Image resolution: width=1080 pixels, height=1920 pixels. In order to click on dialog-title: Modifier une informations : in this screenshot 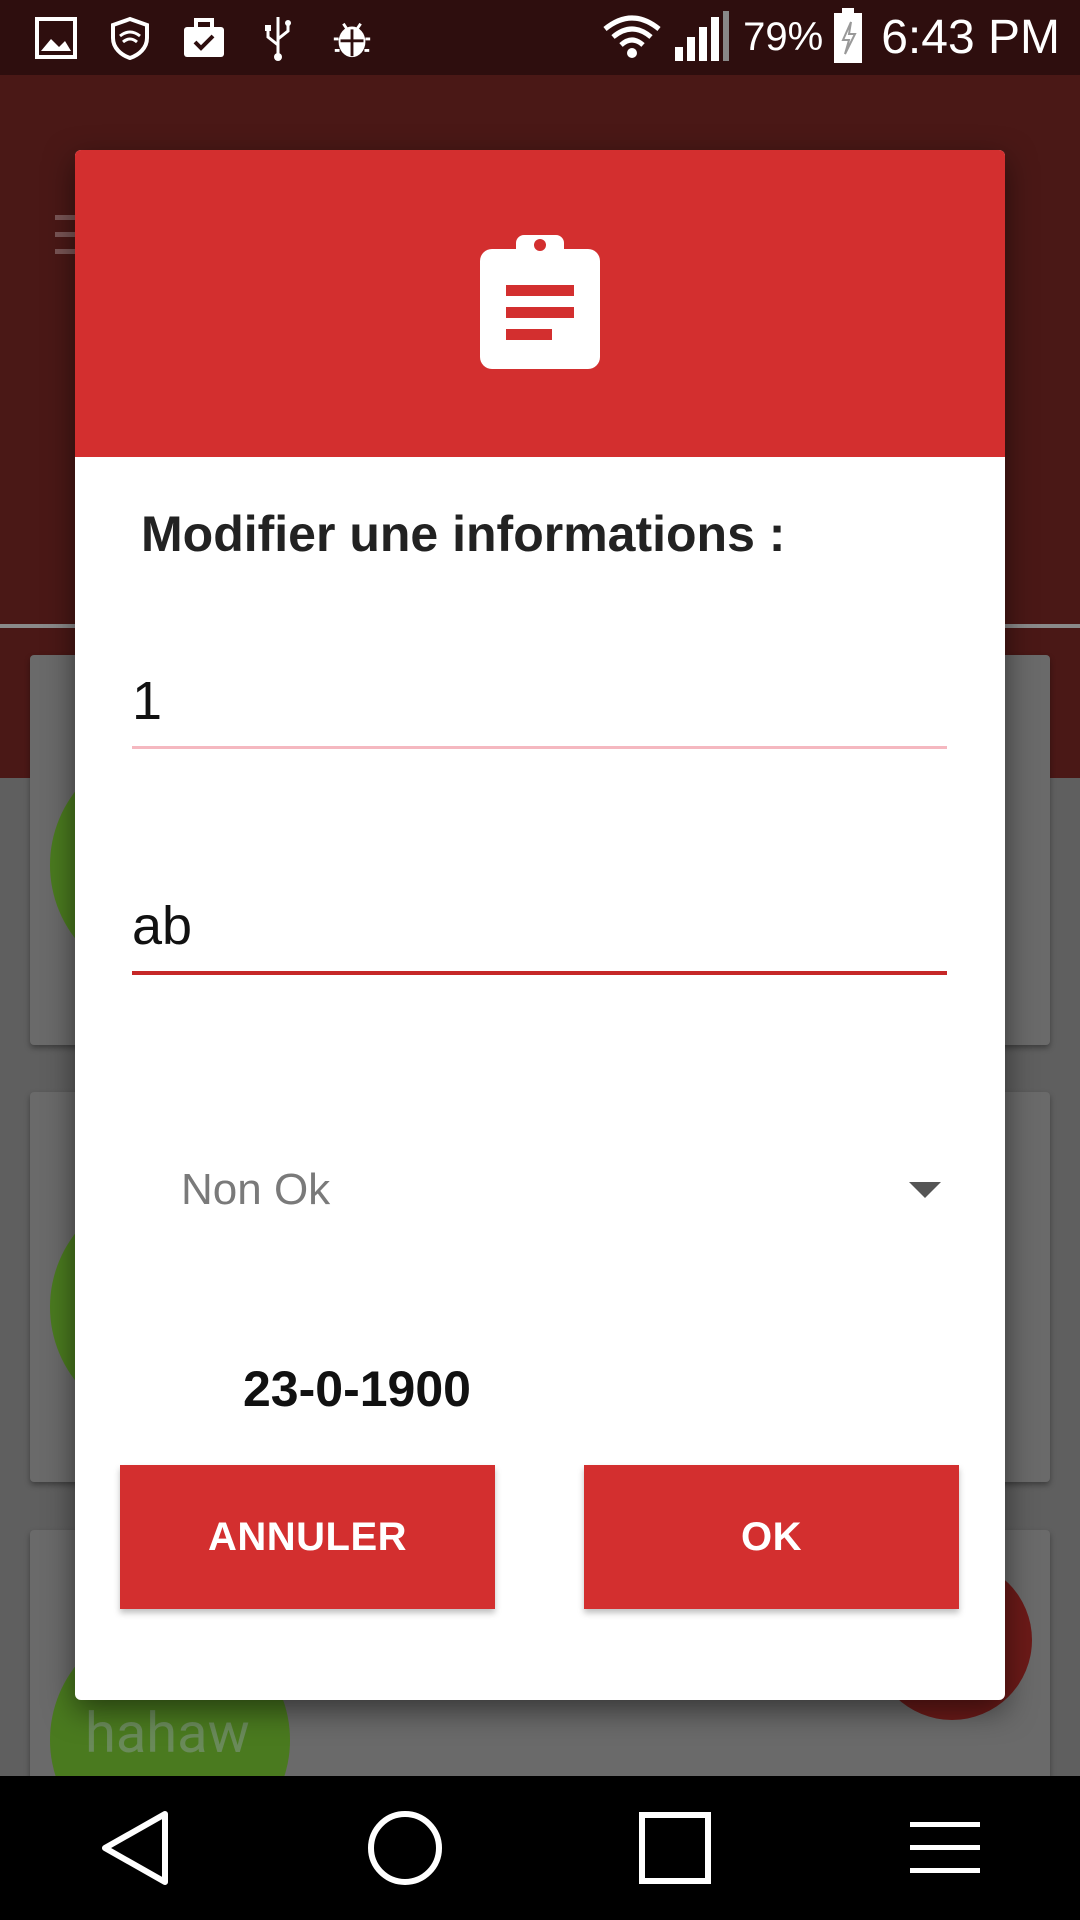, I will do `click(463, 534)`.